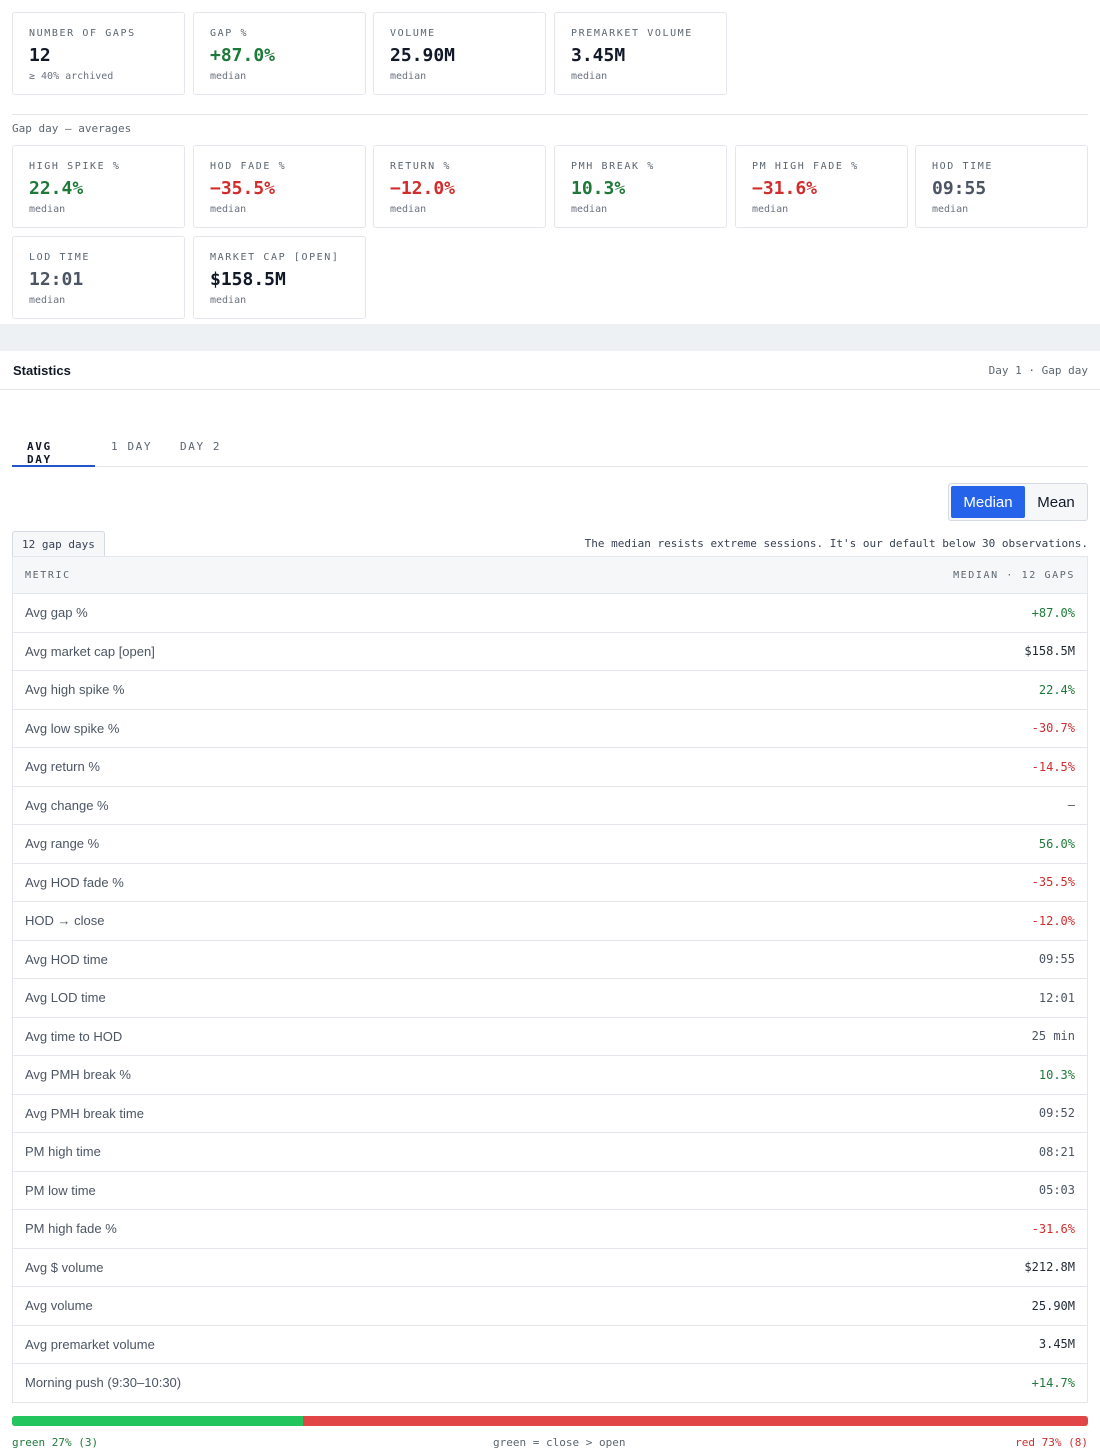 Image resolution: width=1100 pixels, height=1455 pixels. I want to click on table-row: PM high time 08:21, so click(550, 1152).